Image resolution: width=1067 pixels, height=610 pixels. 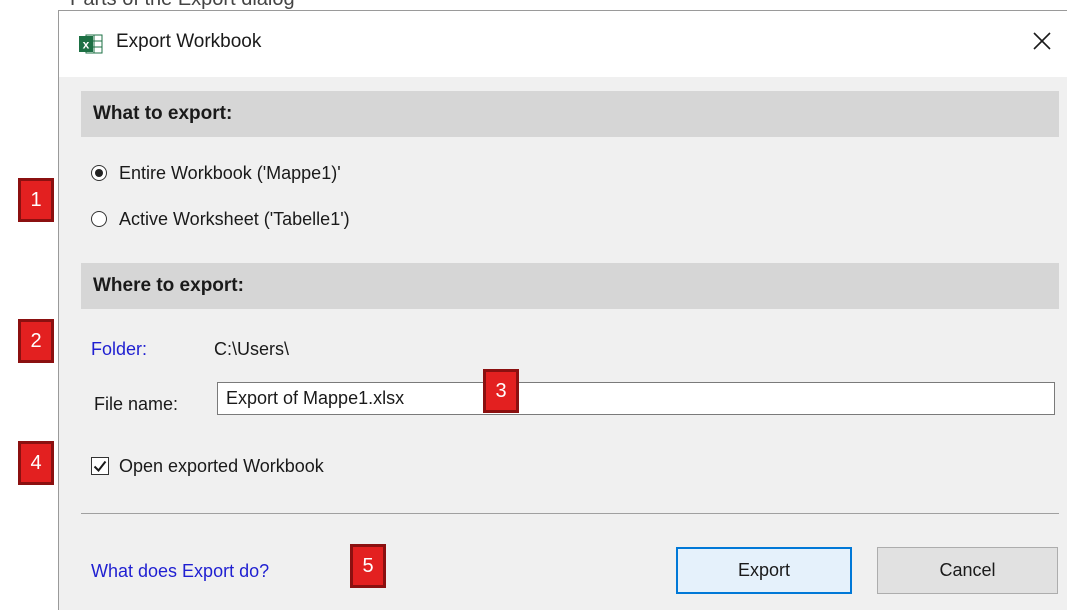 I want to click on callout-marker-2: 2, so click(x=36, y=341).